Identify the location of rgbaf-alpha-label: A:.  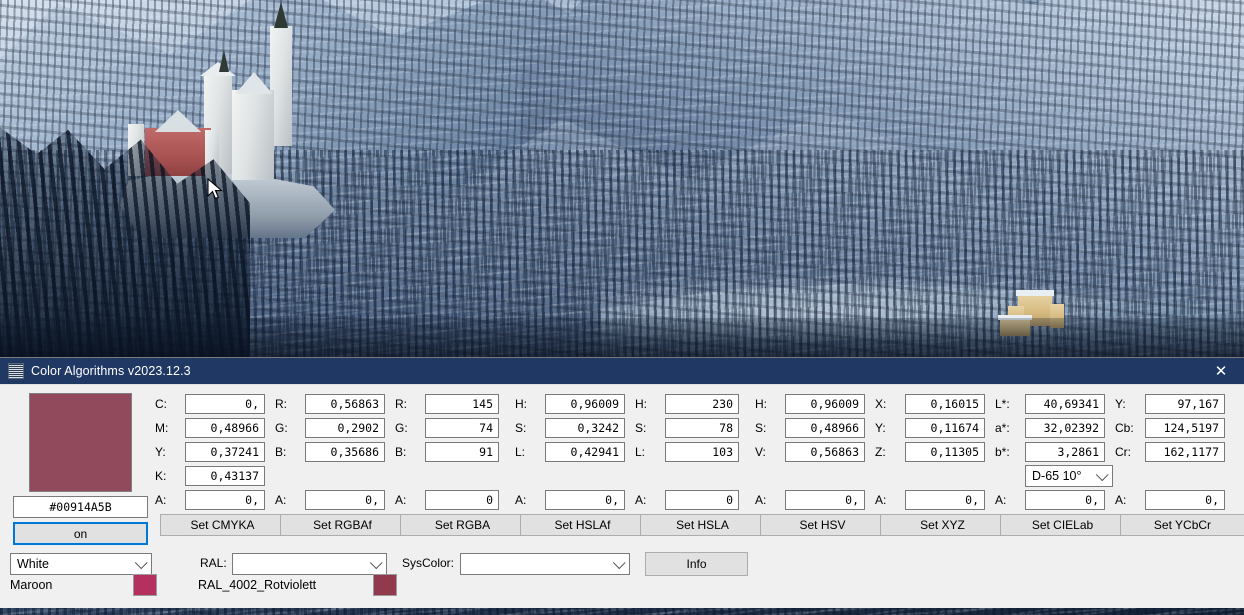
(281, 500).